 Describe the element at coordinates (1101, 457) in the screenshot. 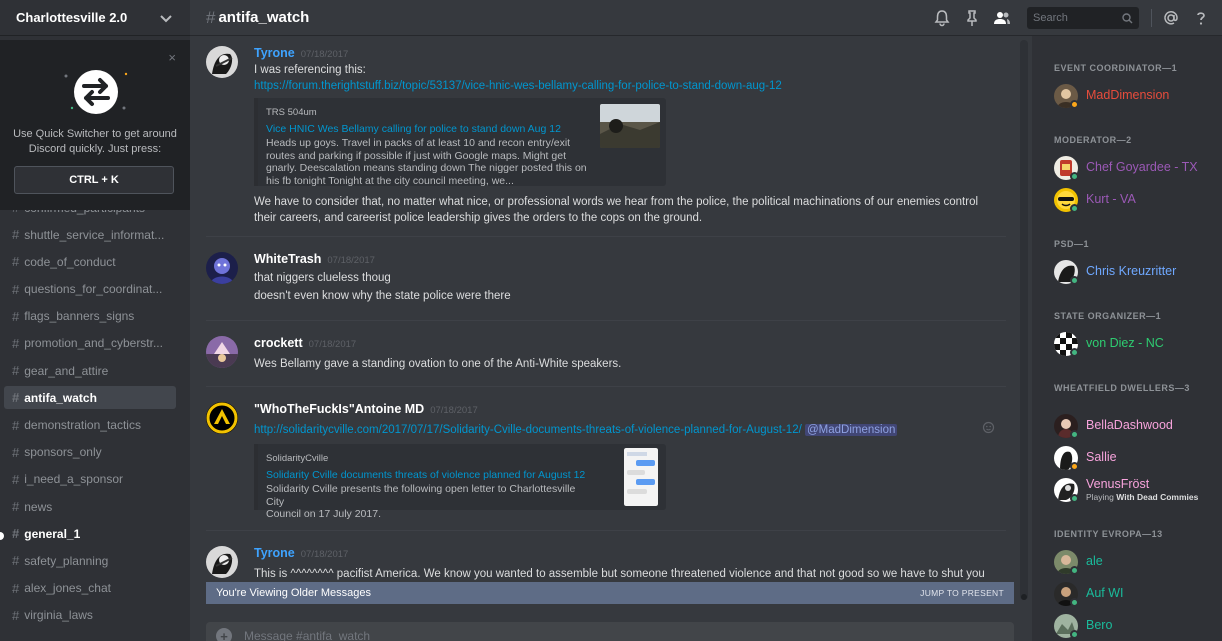

I see `member-name: Sallie` at that location.